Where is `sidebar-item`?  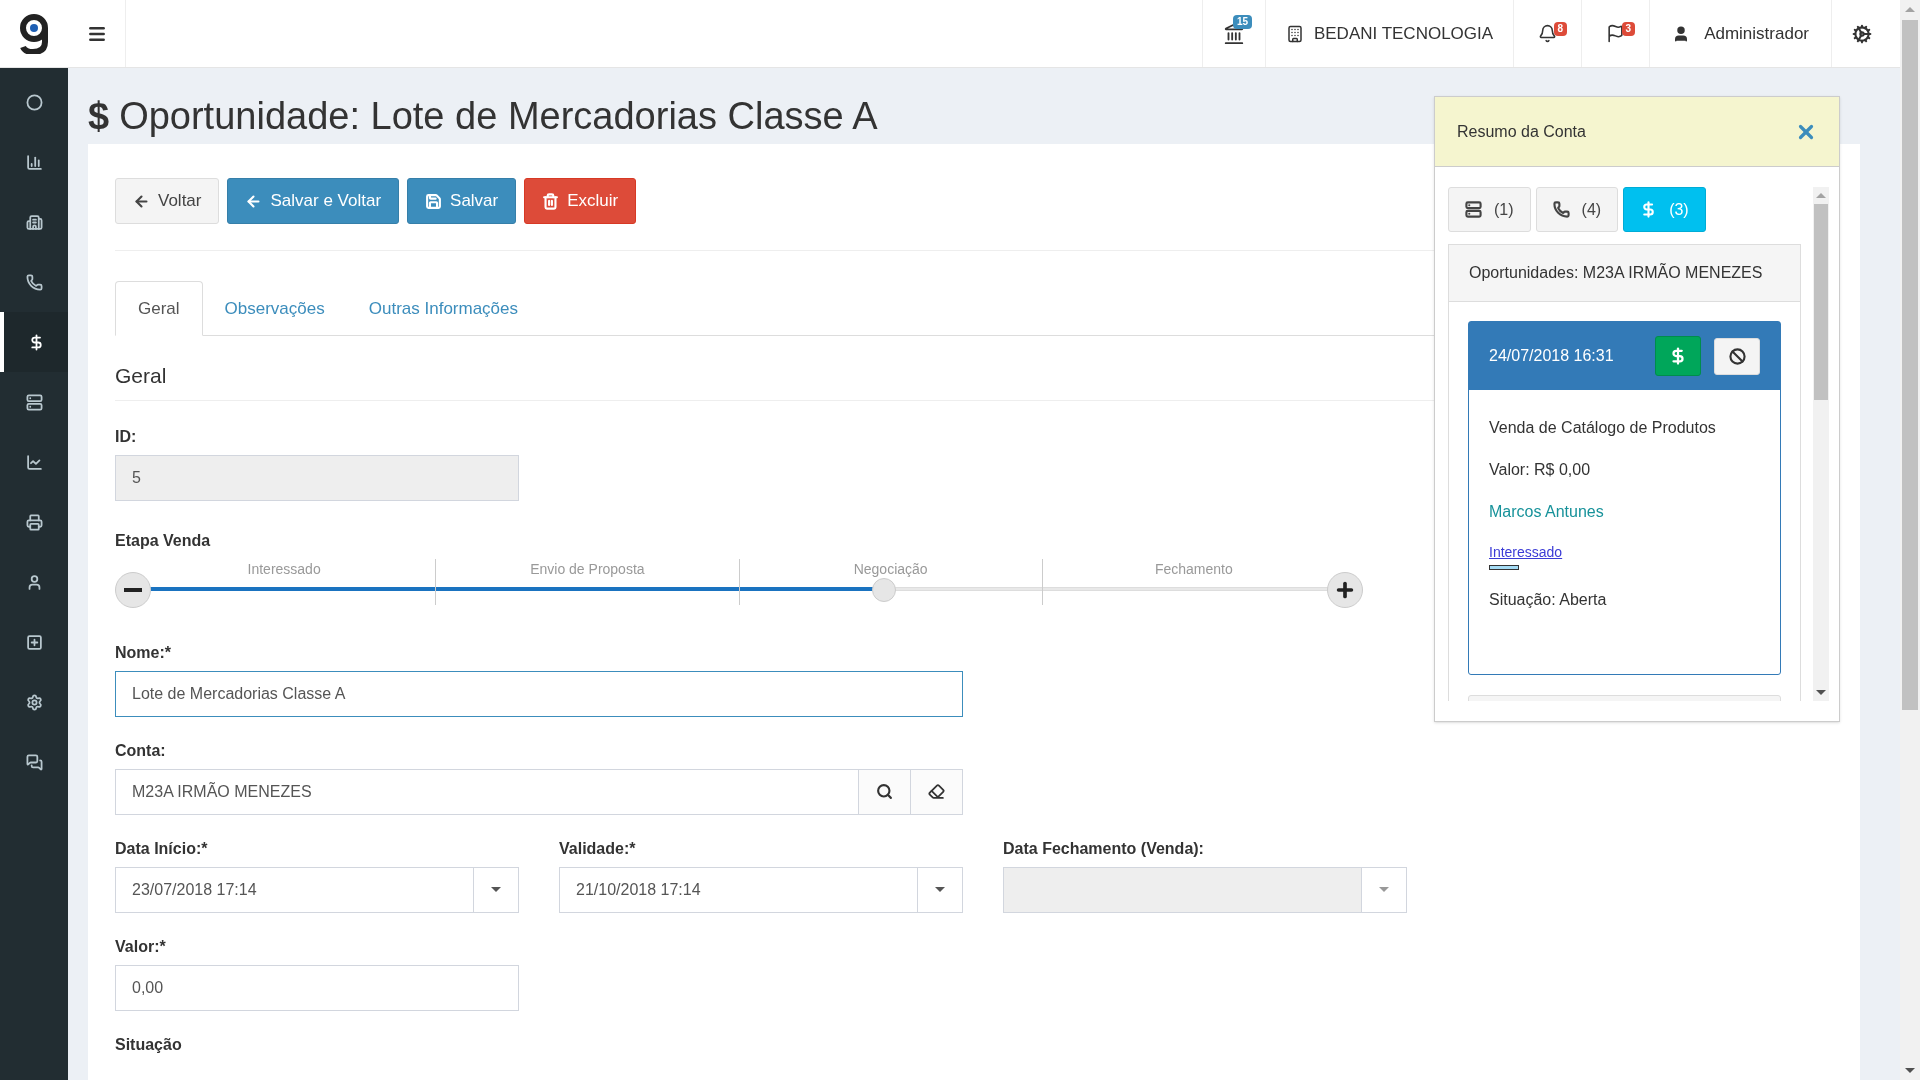 sidebar-item is located at coordinates (34, 342).